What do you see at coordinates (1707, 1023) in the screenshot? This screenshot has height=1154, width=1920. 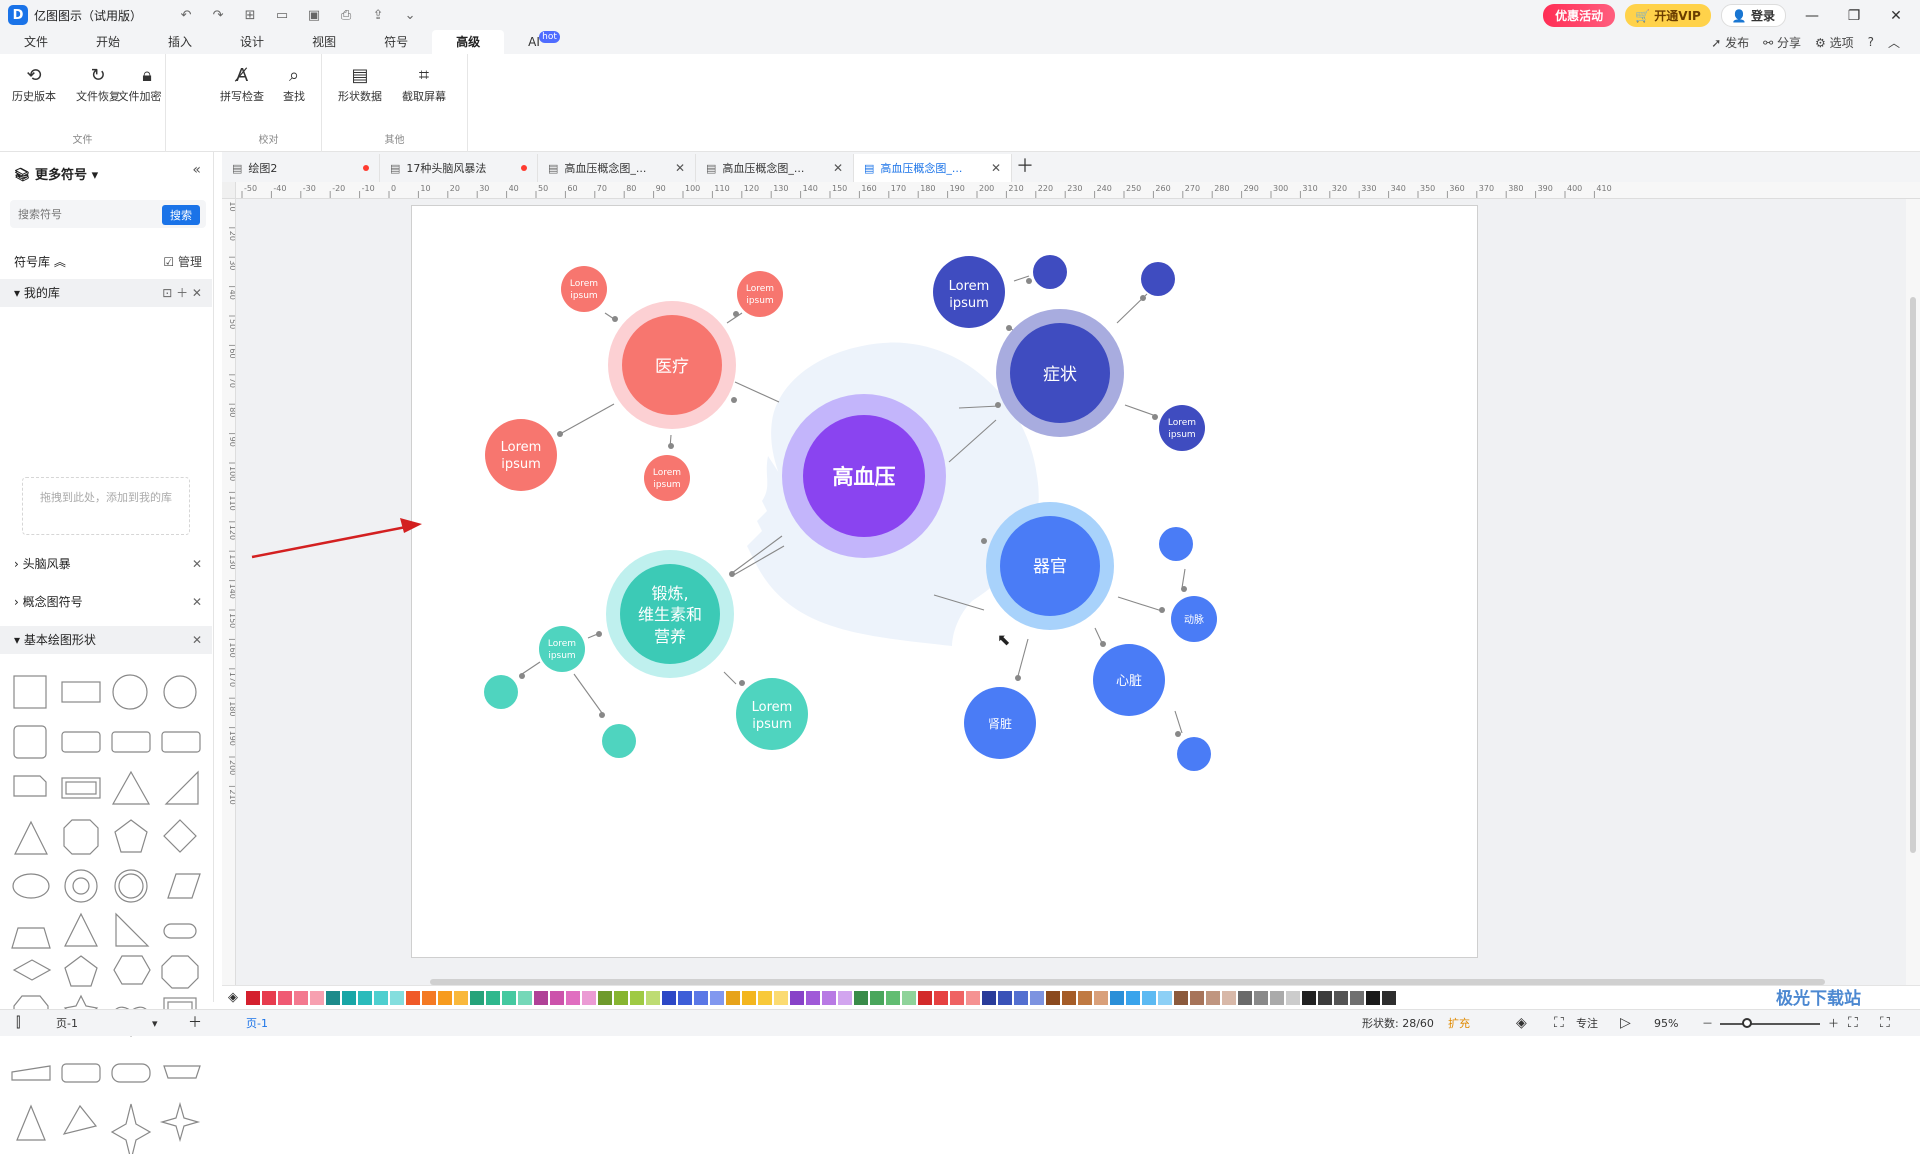 I see `zoom-out-icon: －` at bounding box center [1707, 1023].